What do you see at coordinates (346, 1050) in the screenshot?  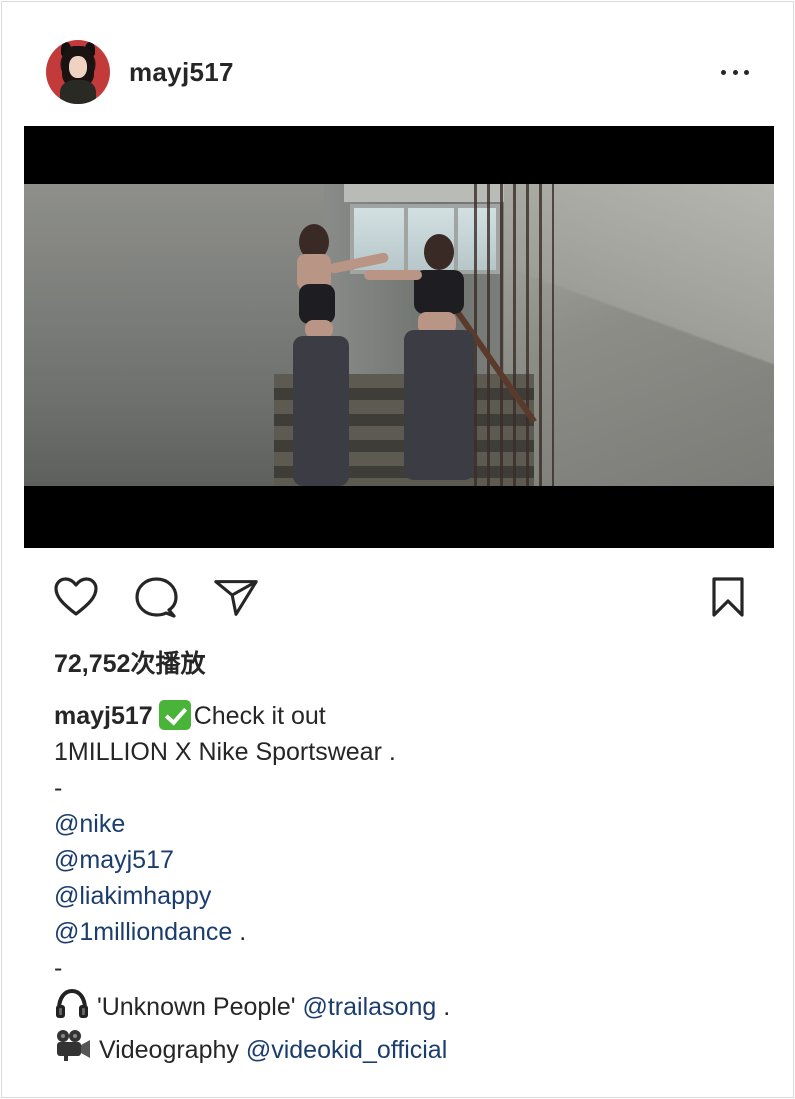 I see `video-credit-mention: @videokid_official` at bounding box center [346, 1050].